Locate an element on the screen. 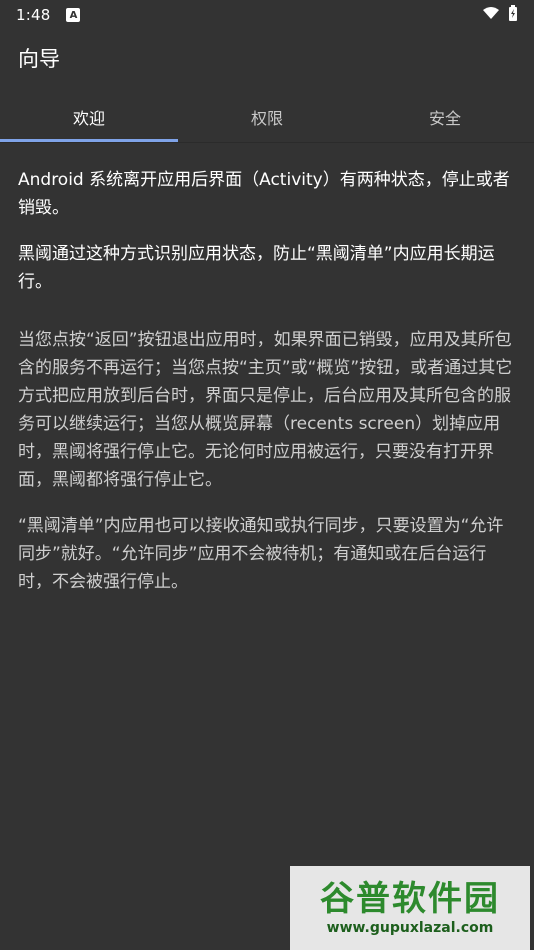  page-title: 向导 is located at coordinates (39, 59).